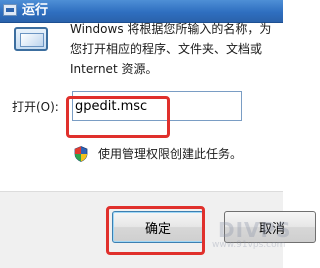  What do you see at coordinates (170, 154) in the screenshot?
I see `admin-task-note: 使用管理权限创建此任务。` at bounding box center [170, 154].